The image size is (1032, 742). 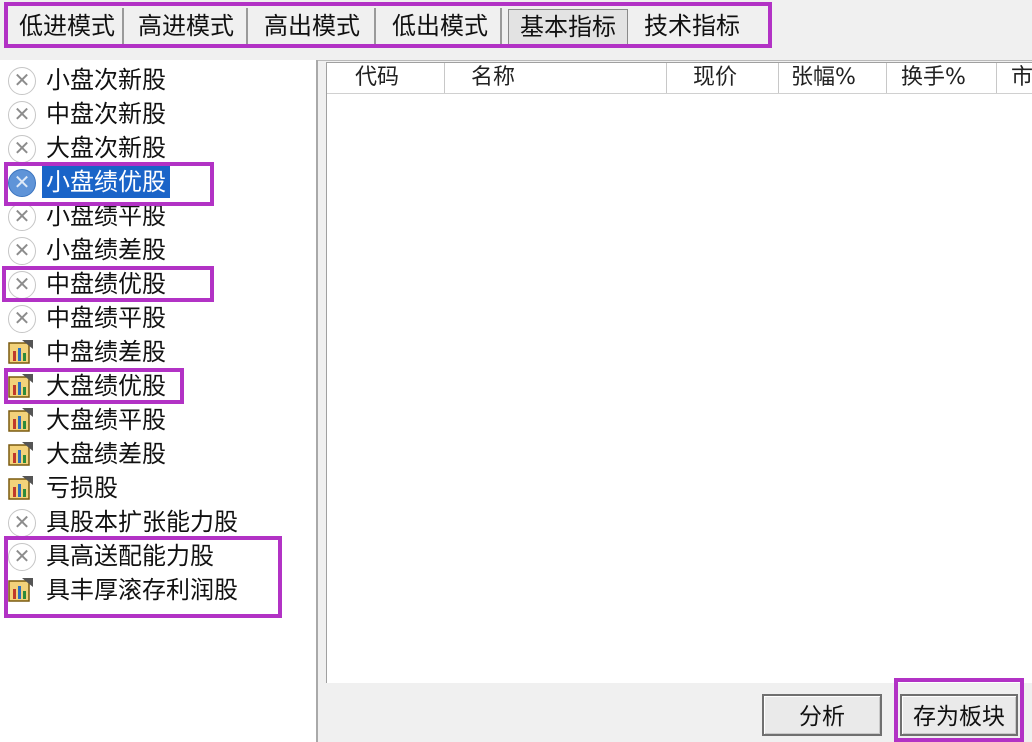 I want to click on column-header-code: 代码, so click(x=386, y=78).